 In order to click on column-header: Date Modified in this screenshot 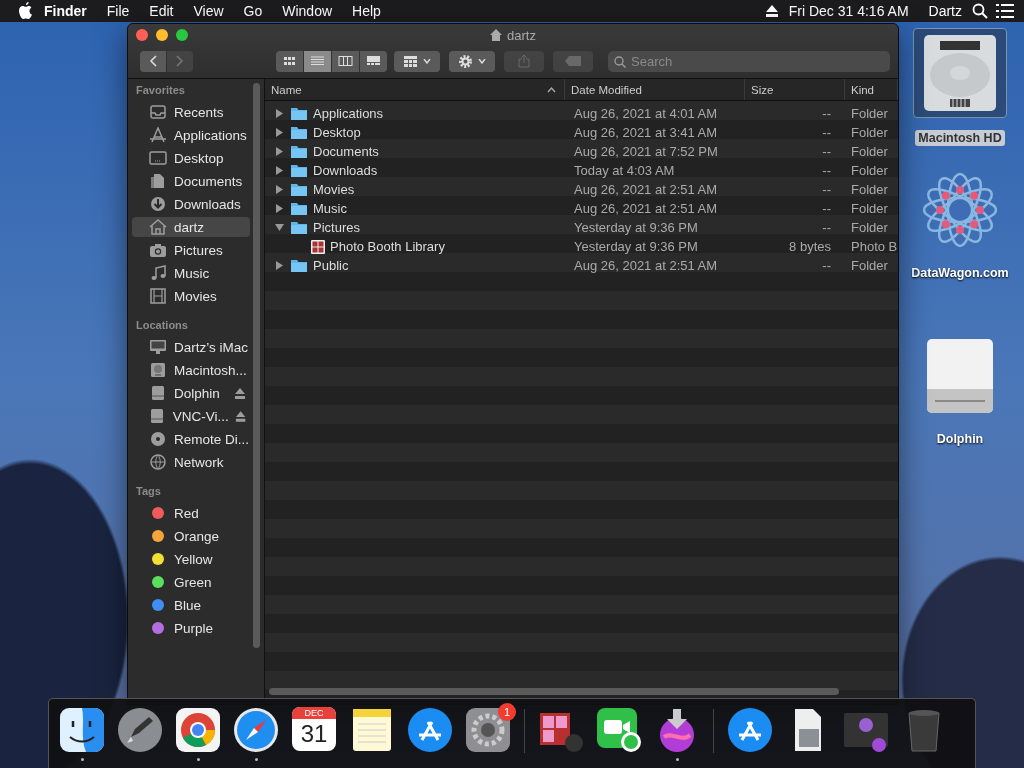, I will do `click(655, 89)`.